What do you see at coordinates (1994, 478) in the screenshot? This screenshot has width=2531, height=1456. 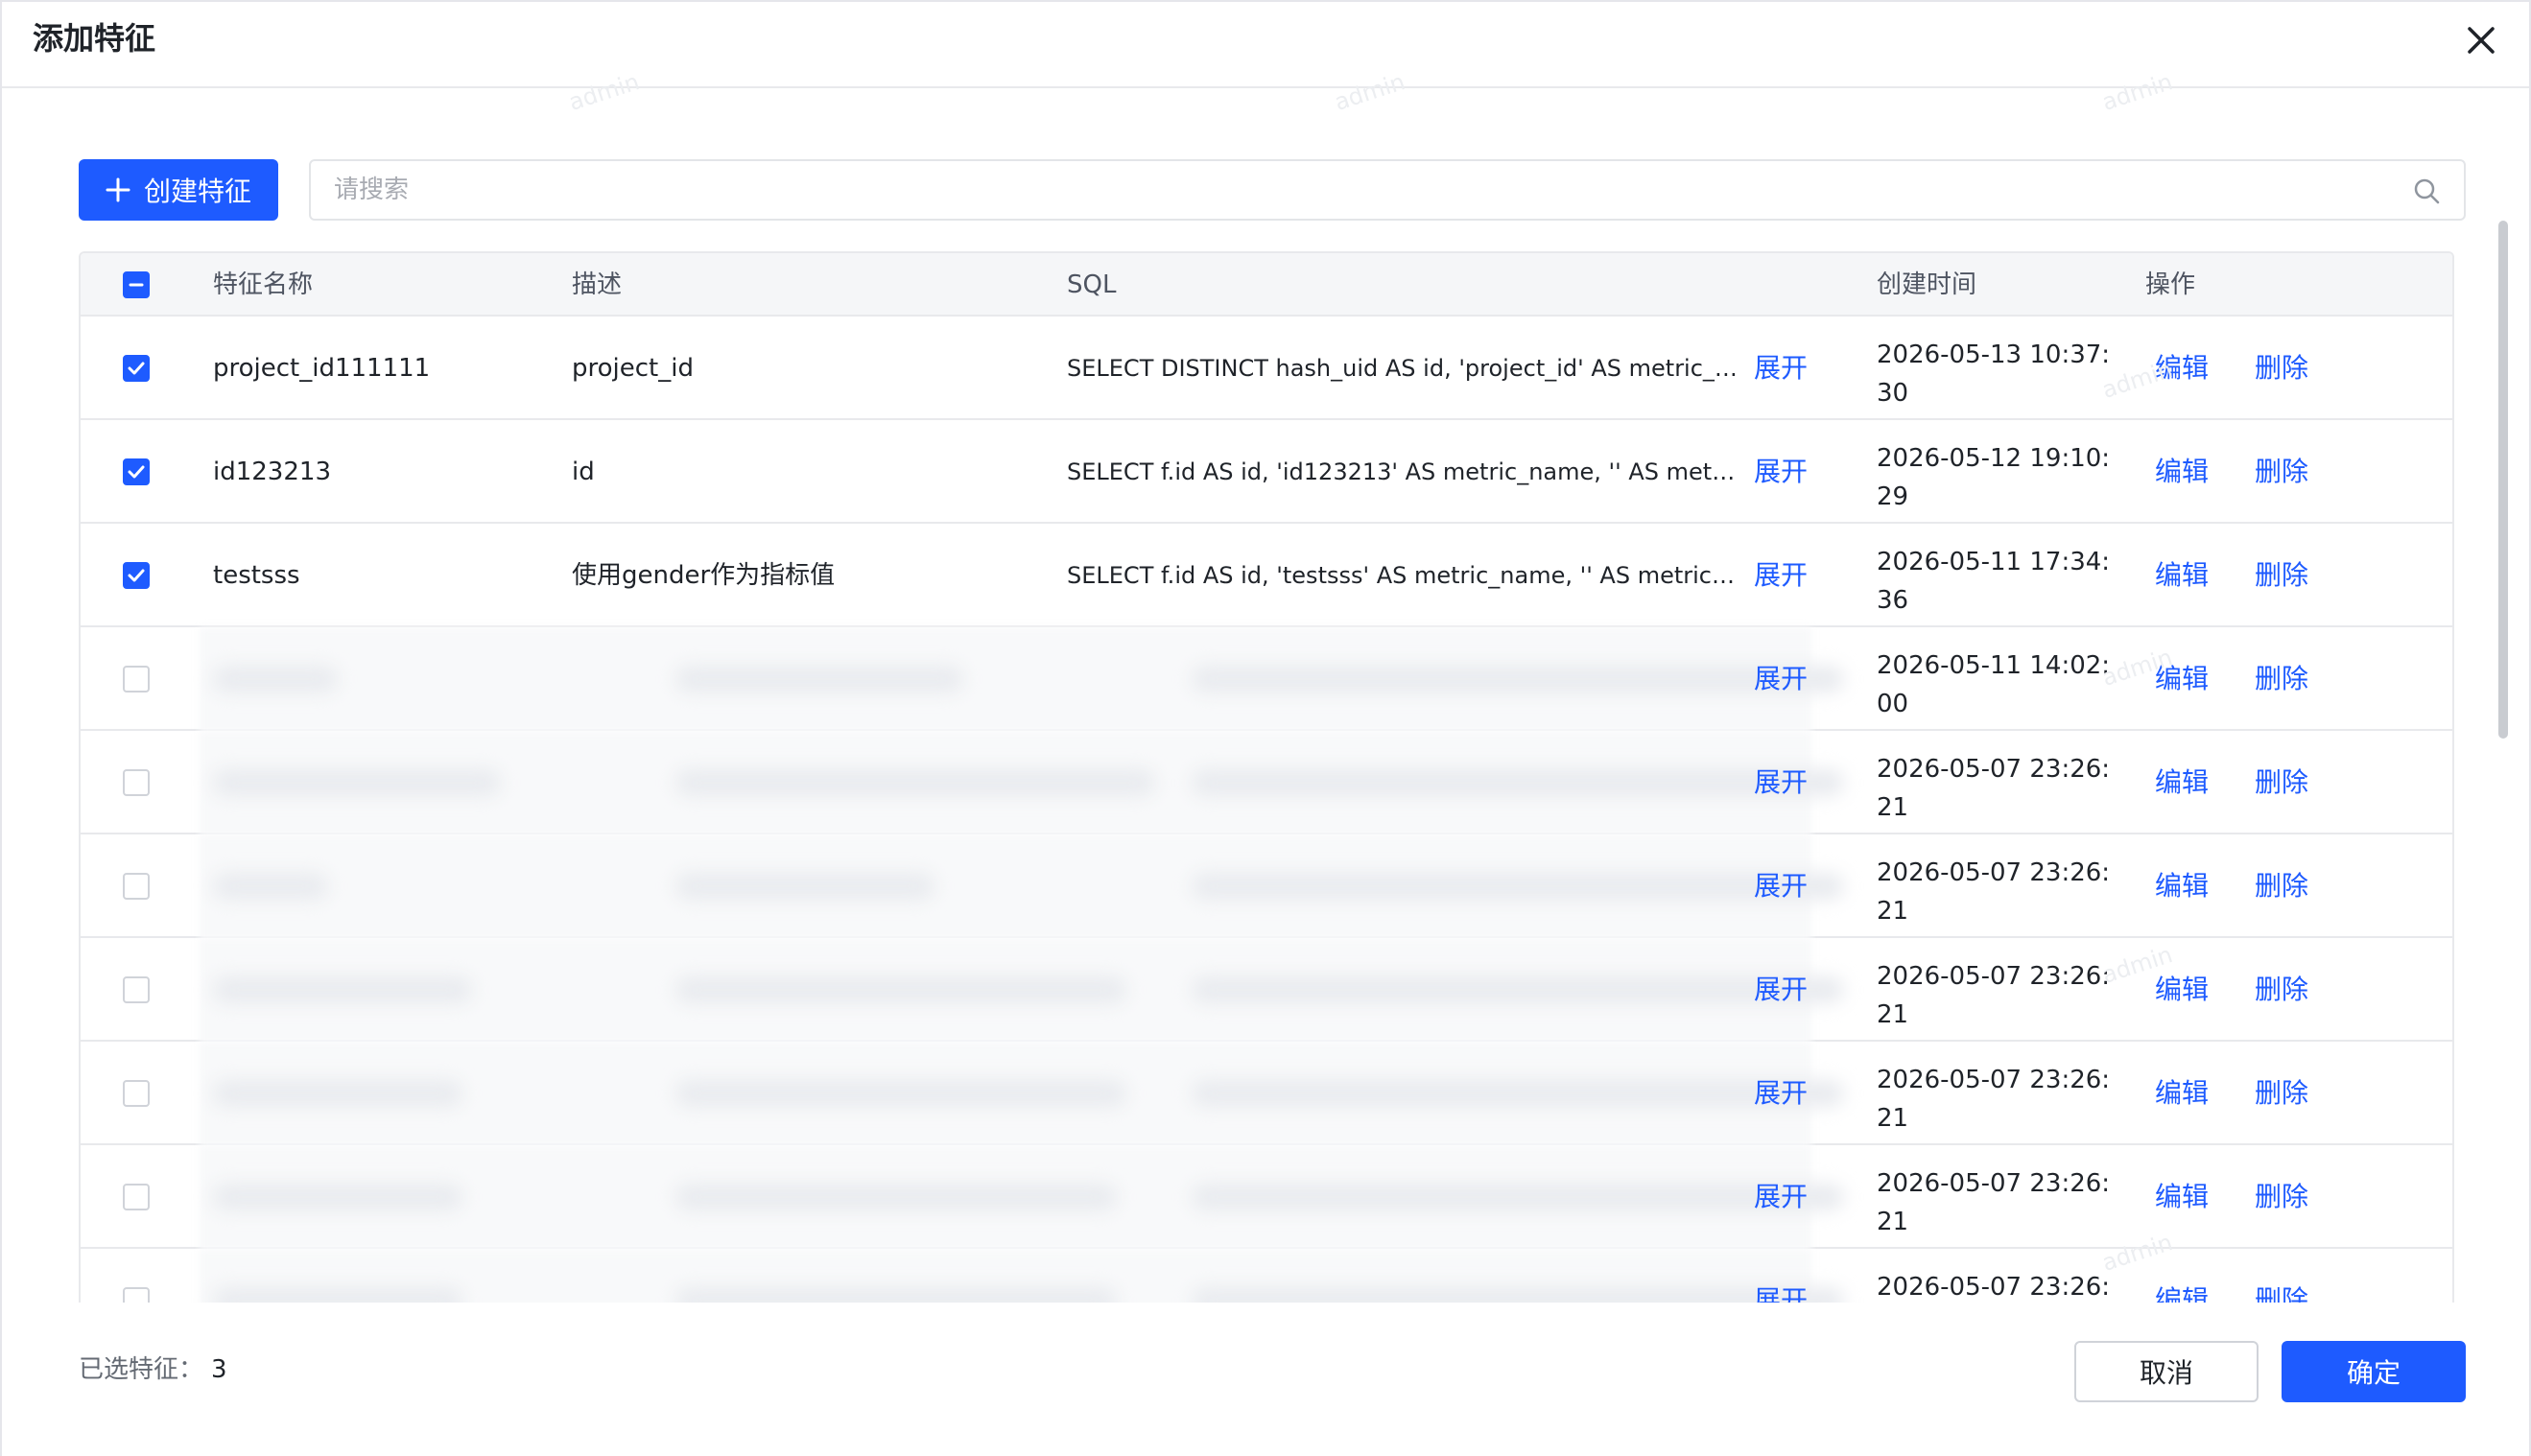 I see `row-created-time: 2026-05-12 19:10:29` at bounding box center [1994, 478].